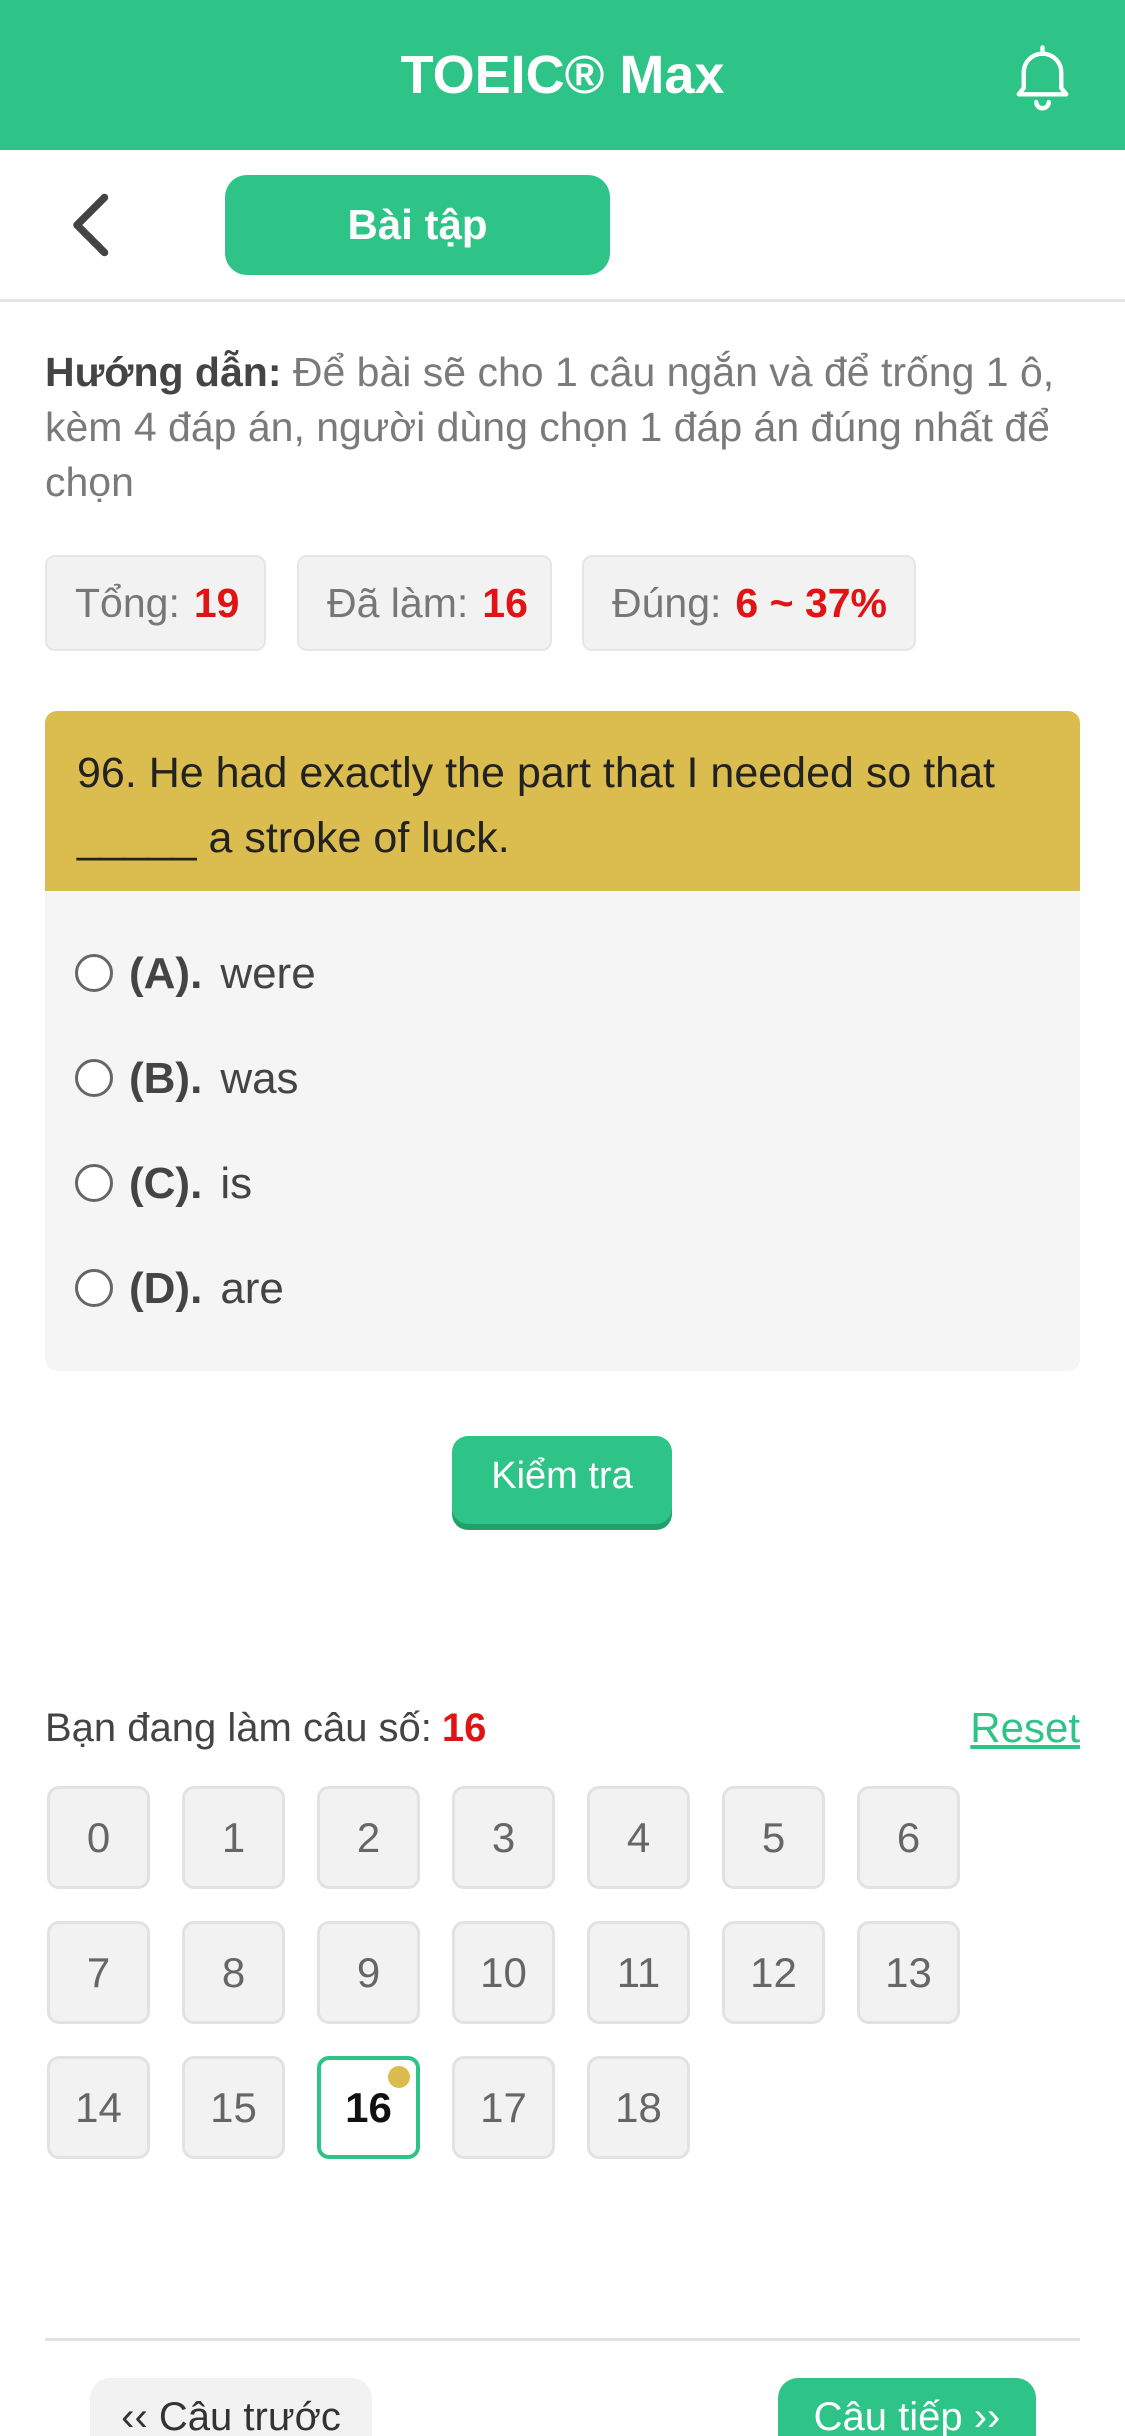 The width and height of the screenshot is (1125, 2436). Describe the element at coordinates (505, 603) in the screenshot. I see `stat-done-value: 16` at that location.